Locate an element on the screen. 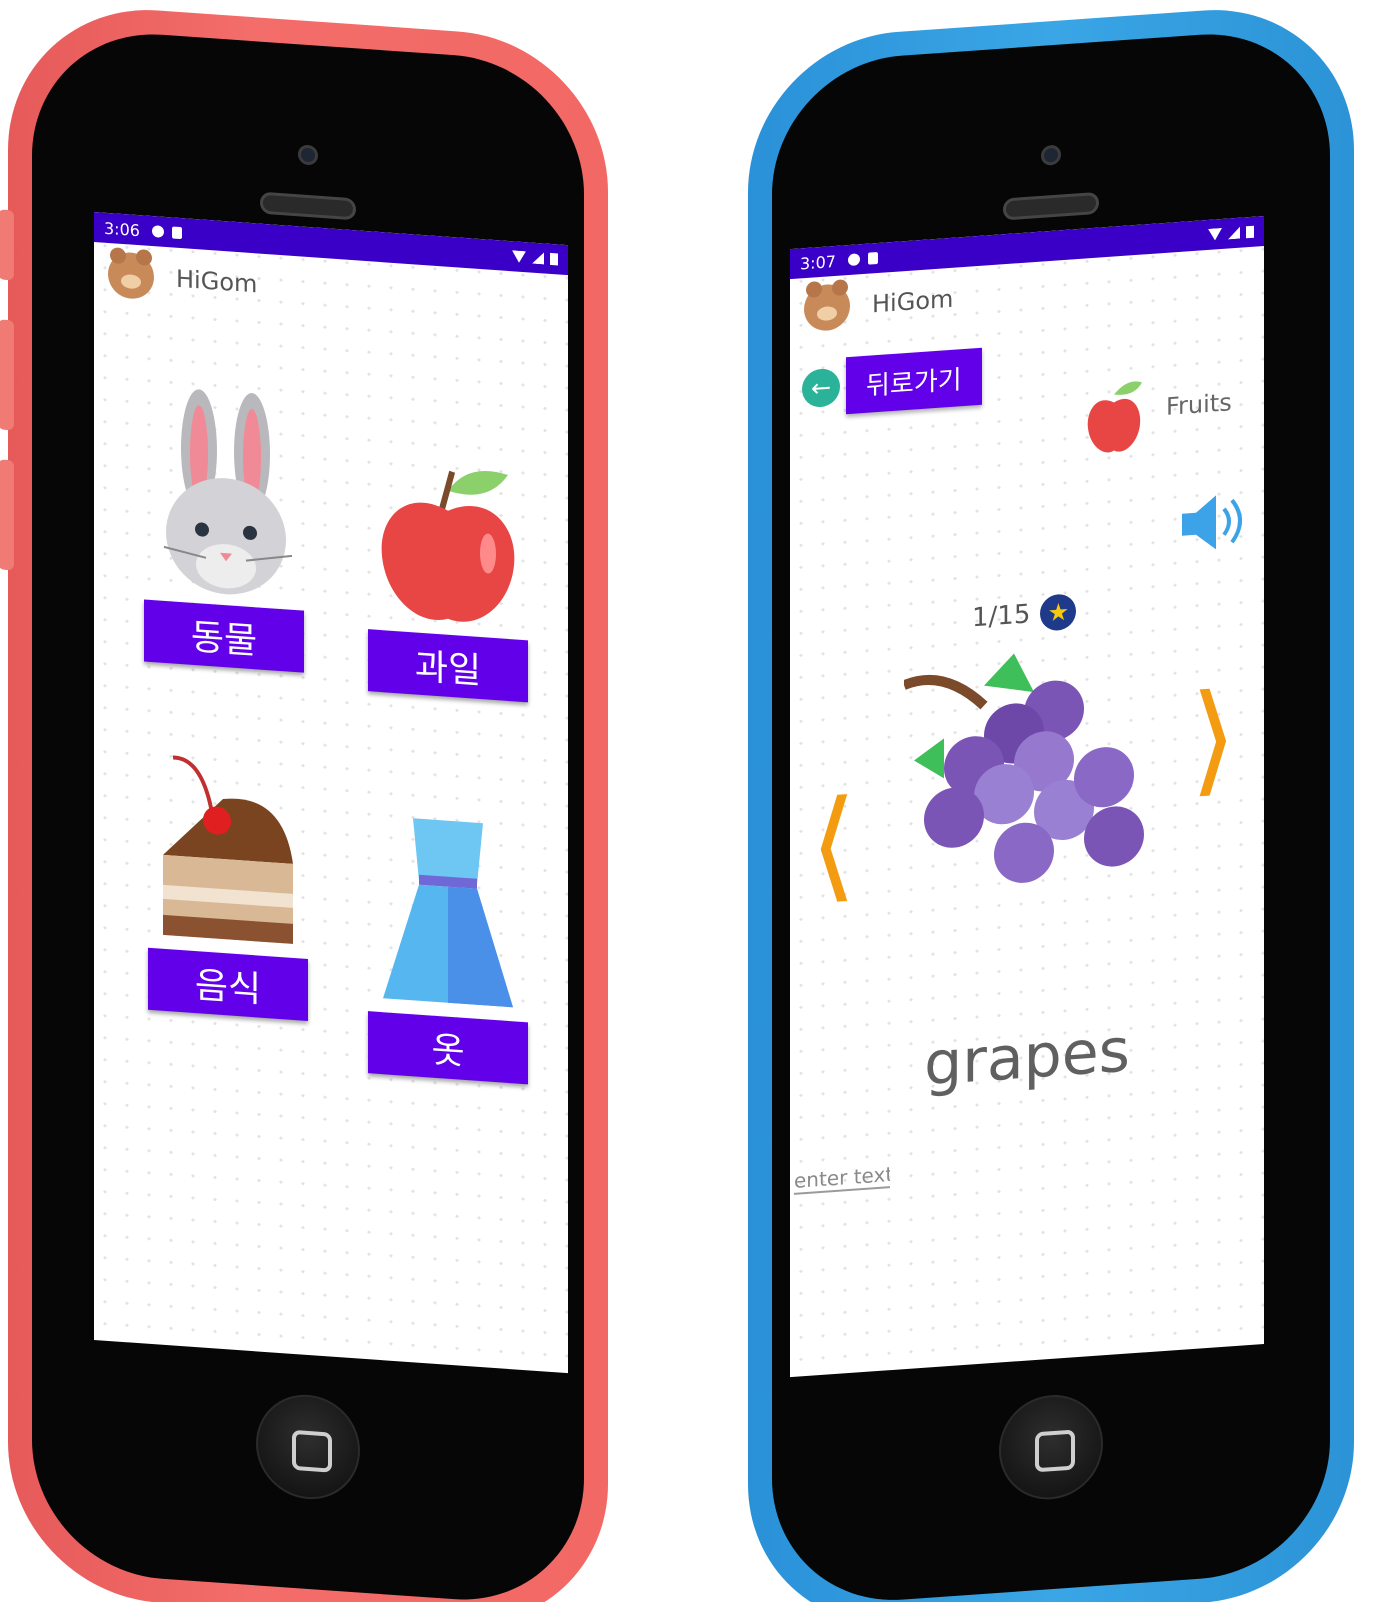 This screenshot has height=1602, width=1382. speaker-icon is located at coordinates (1213, 522).